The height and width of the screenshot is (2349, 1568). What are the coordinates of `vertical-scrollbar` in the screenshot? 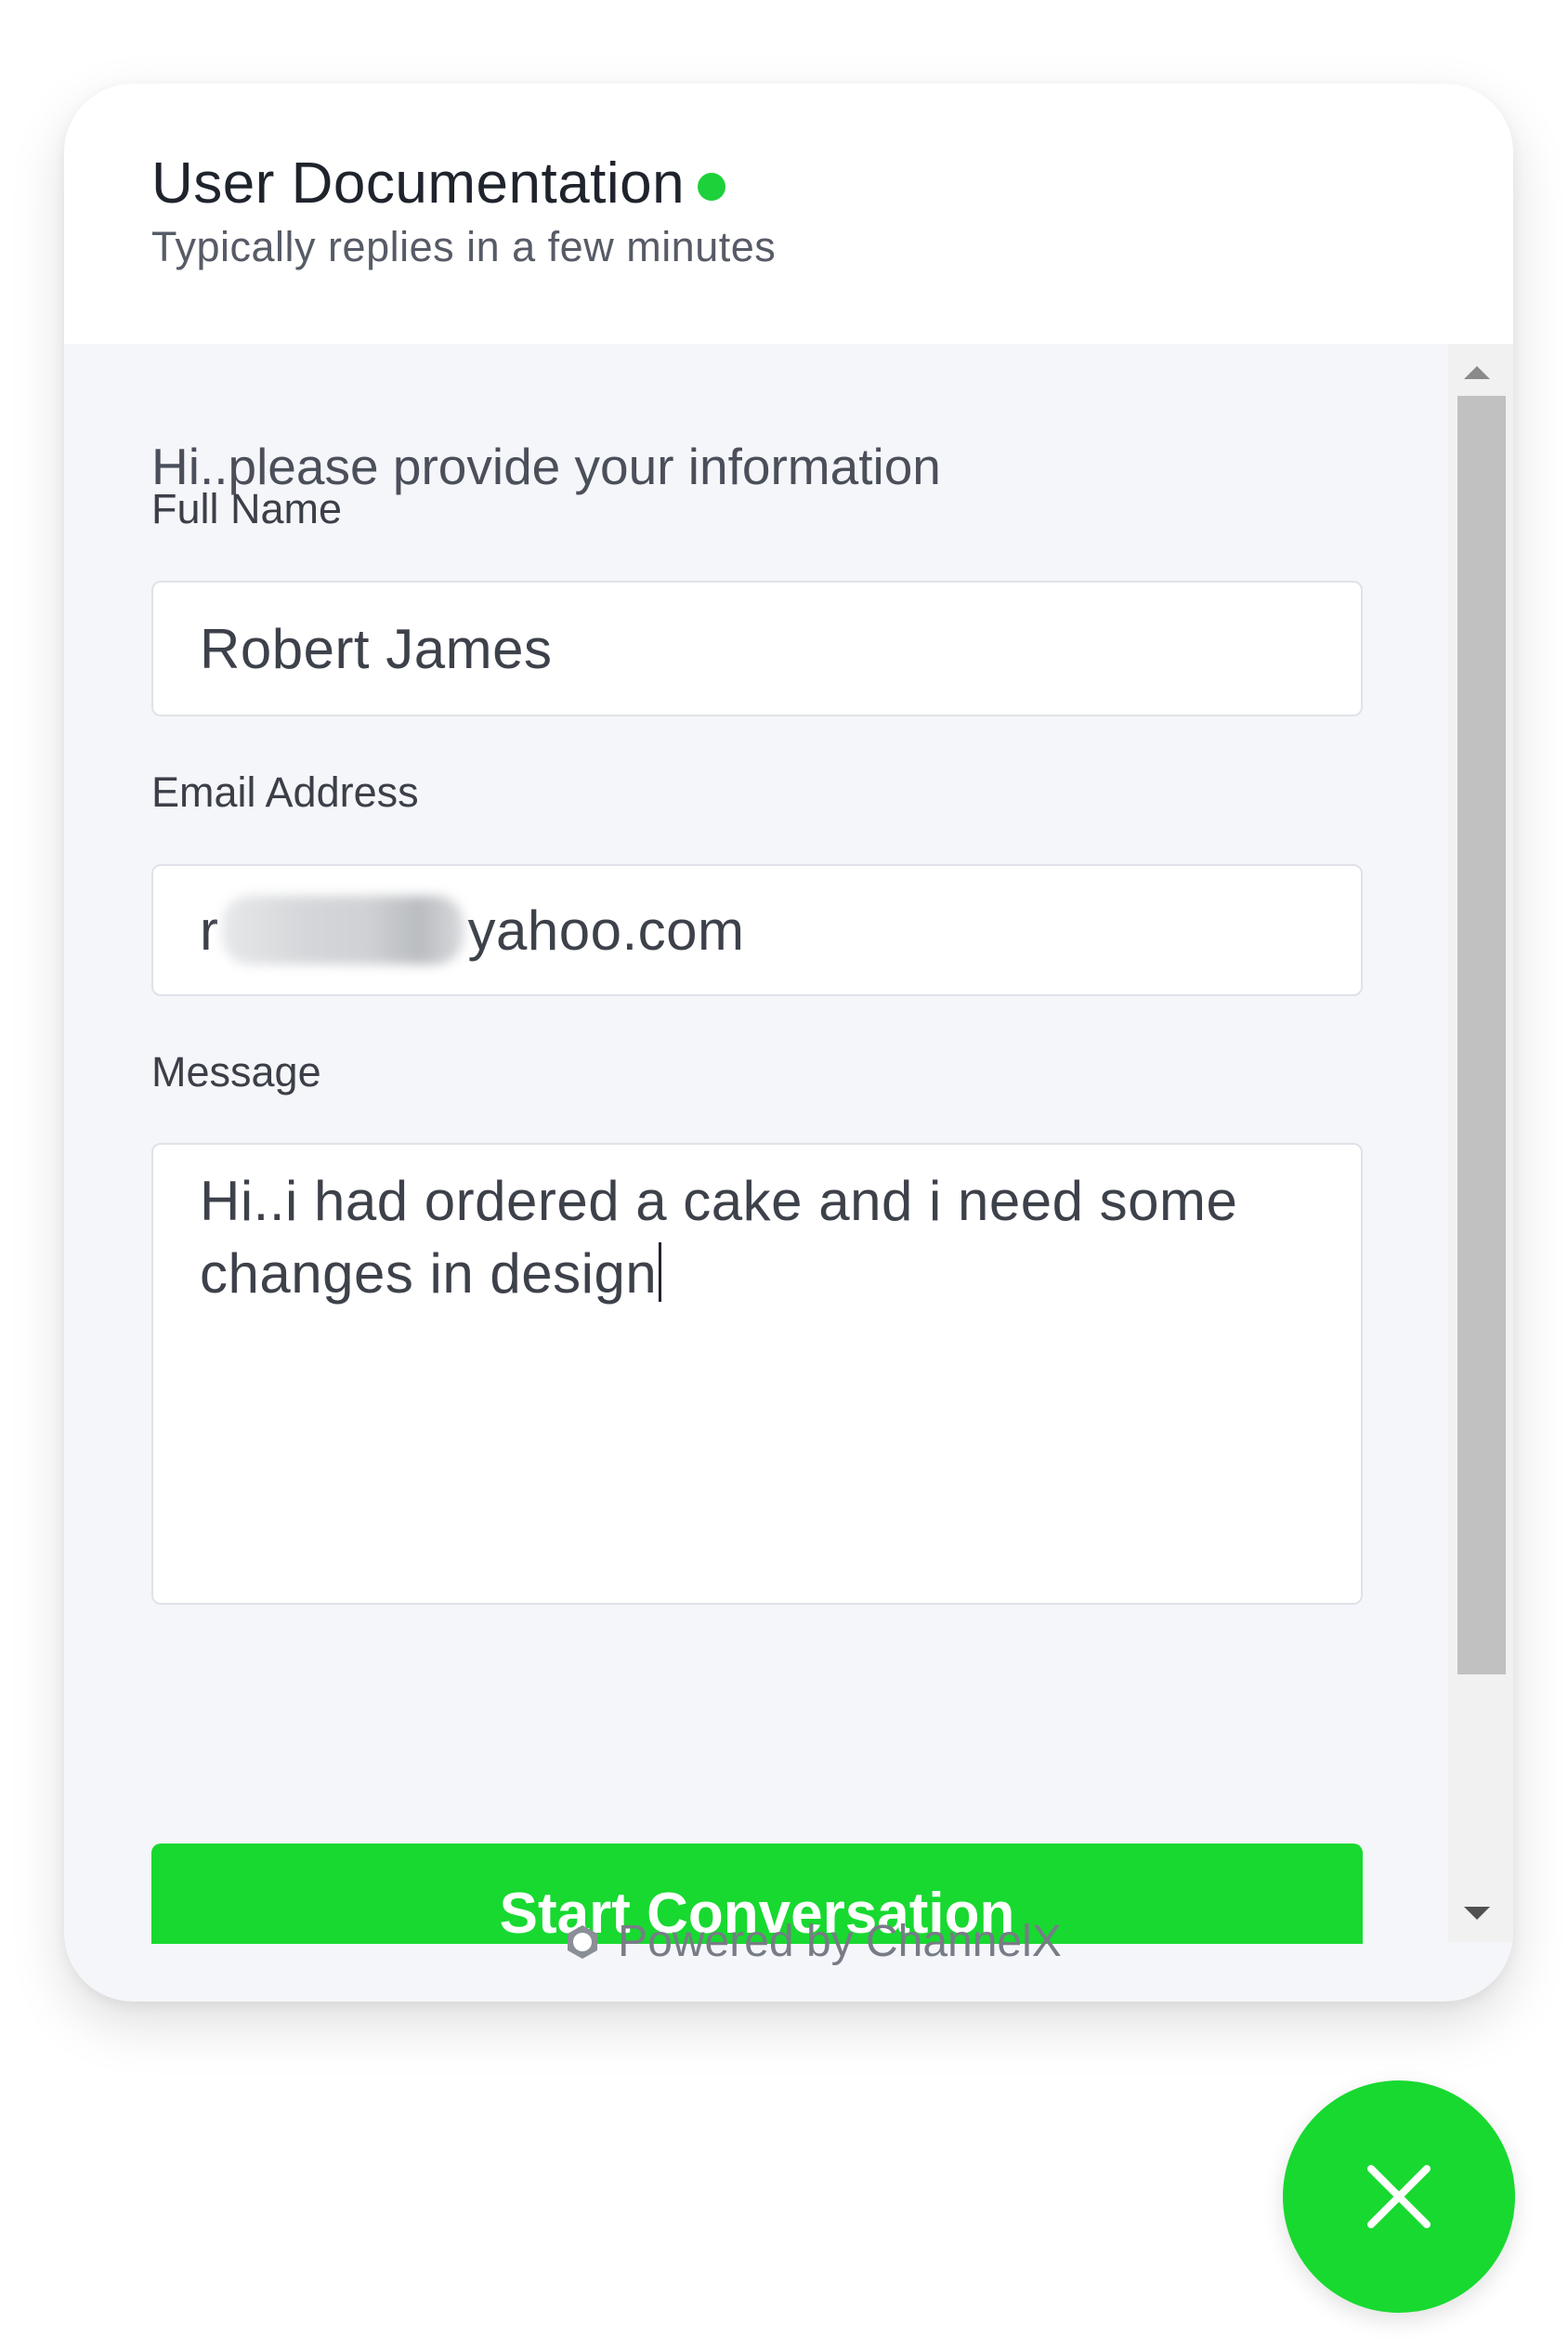 It's located at (1480, 1143).